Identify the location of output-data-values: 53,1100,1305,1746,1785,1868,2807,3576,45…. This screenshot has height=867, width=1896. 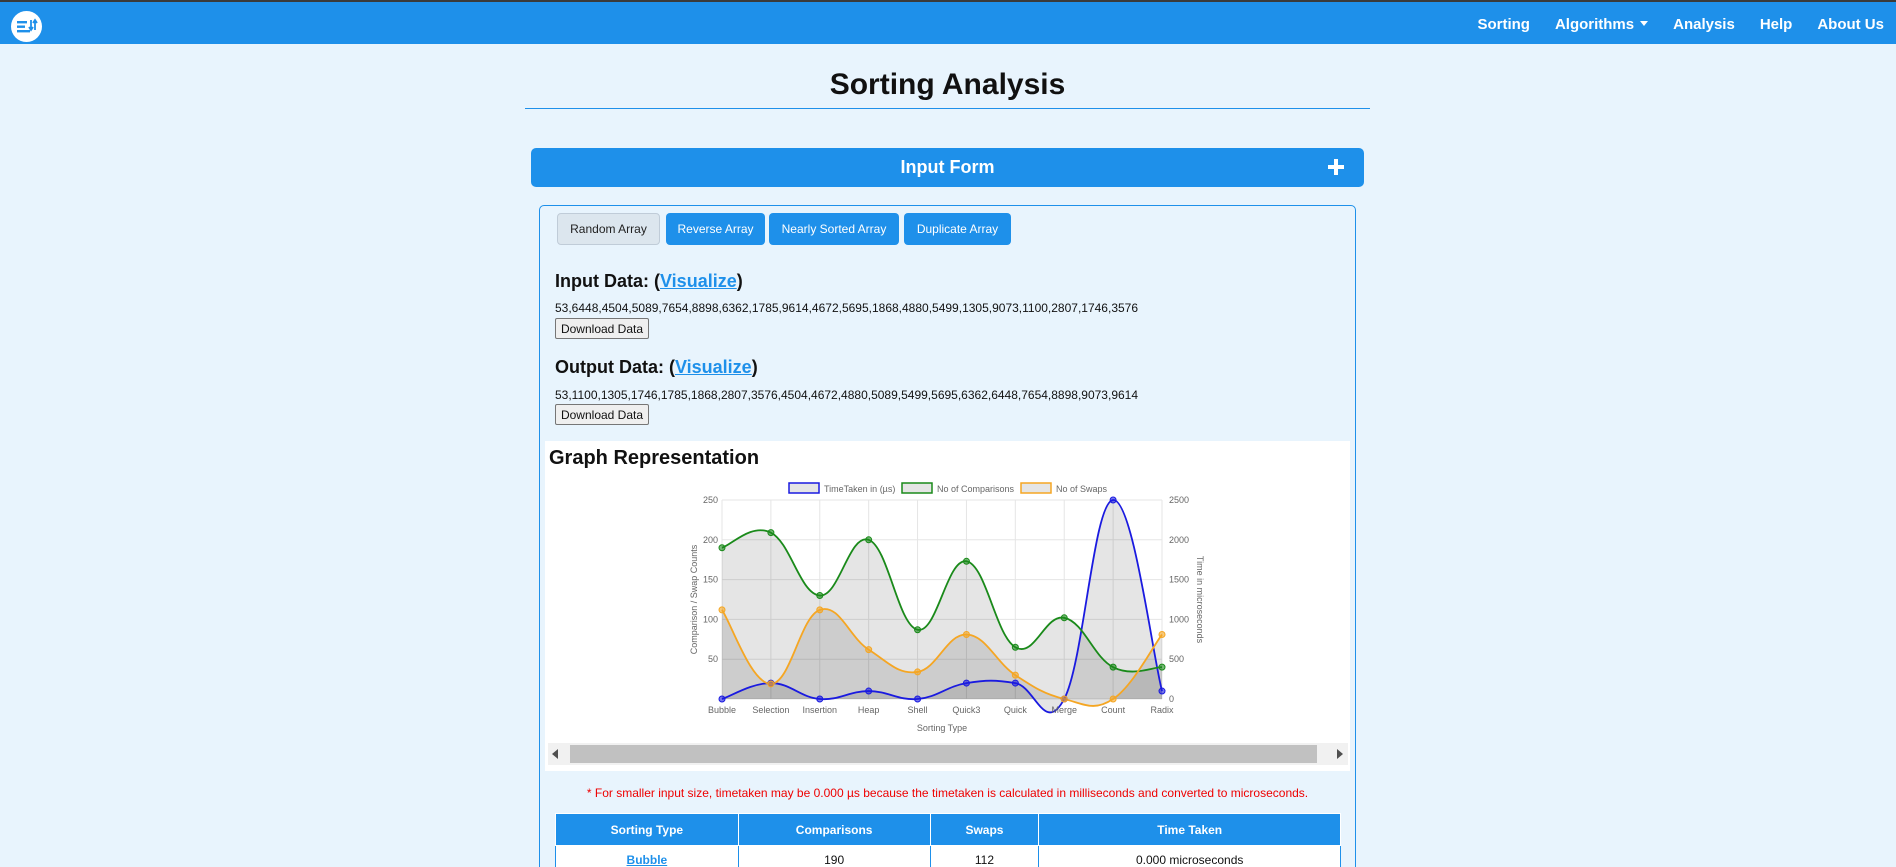
(847, 395).